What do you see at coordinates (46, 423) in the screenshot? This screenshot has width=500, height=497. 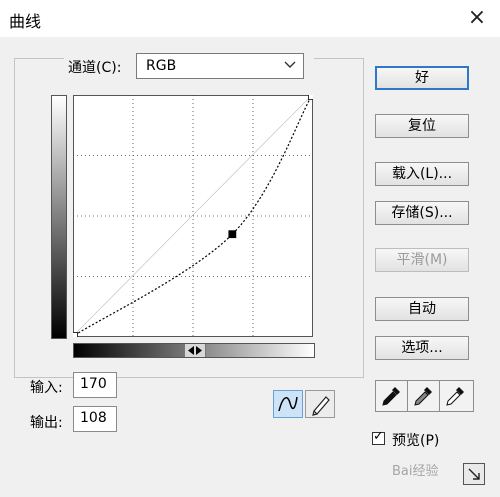 I see `output-label: 输出:` at bounding box center [46, 423].